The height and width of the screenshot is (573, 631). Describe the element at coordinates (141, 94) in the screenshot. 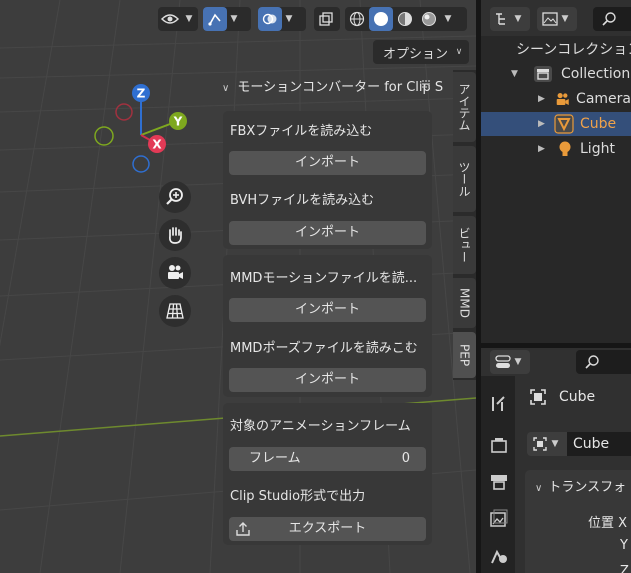

I see `z-axis-label: Z` at that location.